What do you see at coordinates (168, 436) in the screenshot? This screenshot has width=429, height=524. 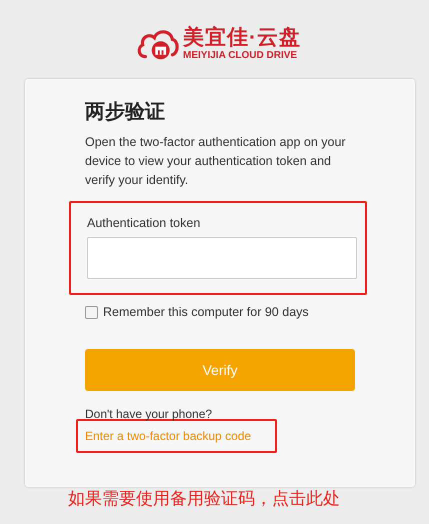 I see `backup-code-link: Enter a two-factor backup code` at bounding box center [168, 436].